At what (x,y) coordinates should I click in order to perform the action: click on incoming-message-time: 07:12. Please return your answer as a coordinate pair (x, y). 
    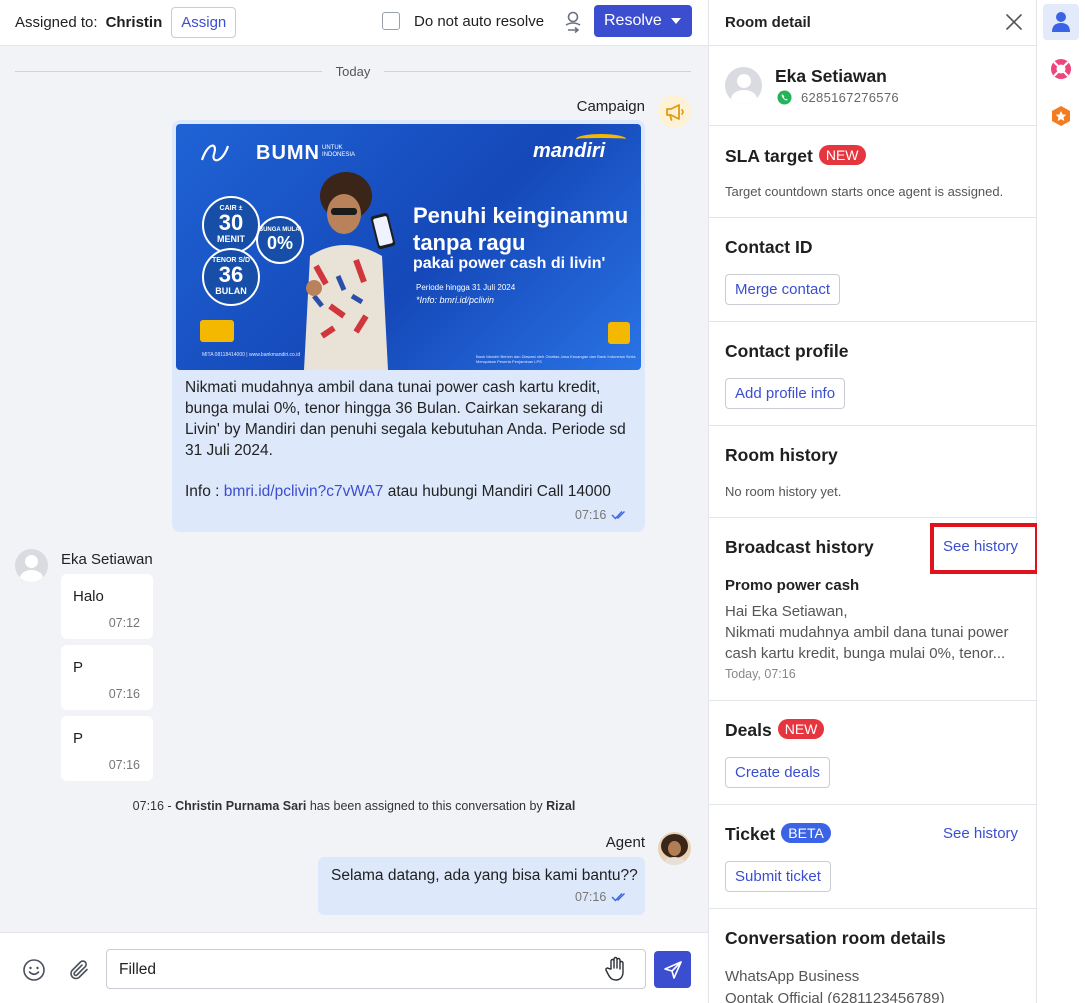
    Looking at the image, I should click on (124, 623).